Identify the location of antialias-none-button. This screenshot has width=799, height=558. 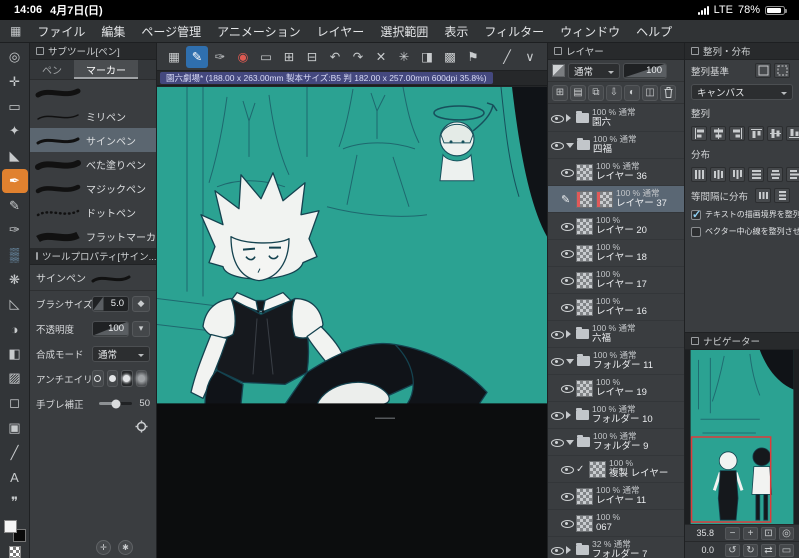
(98, 378).